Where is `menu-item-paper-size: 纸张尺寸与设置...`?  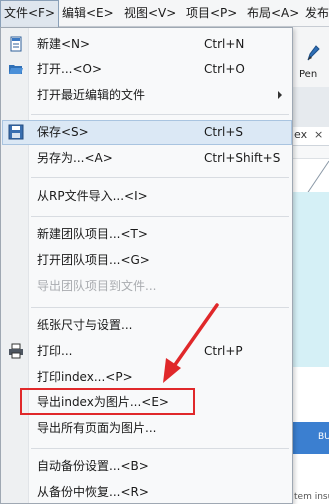 menu-item-paper-size: 纸张尺寸与设置... is located at coordinates (147, 325).